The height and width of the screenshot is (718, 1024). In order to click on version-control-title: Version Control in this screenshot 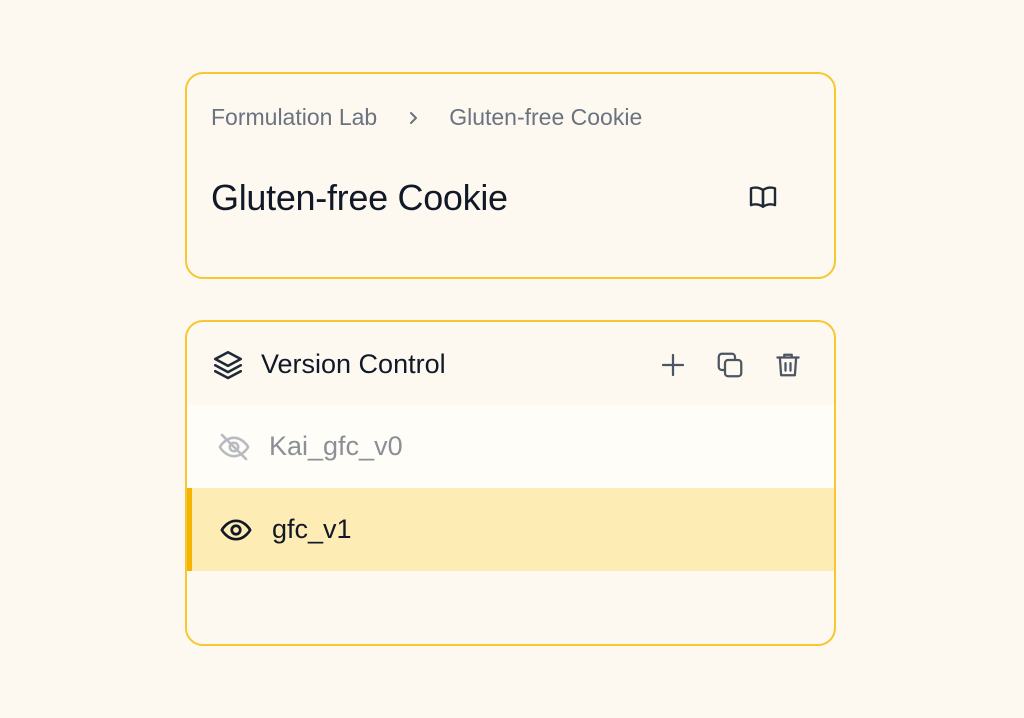, I will do `click(353, 364)`.